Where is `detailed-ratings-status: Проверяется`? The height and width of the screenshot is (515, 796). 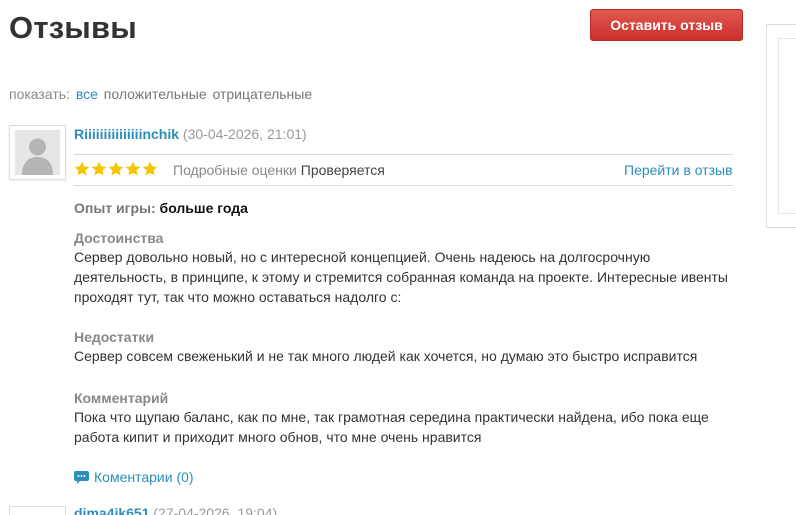 detailed-ratings-status: Проверяется is located at coordinates (342, 170).